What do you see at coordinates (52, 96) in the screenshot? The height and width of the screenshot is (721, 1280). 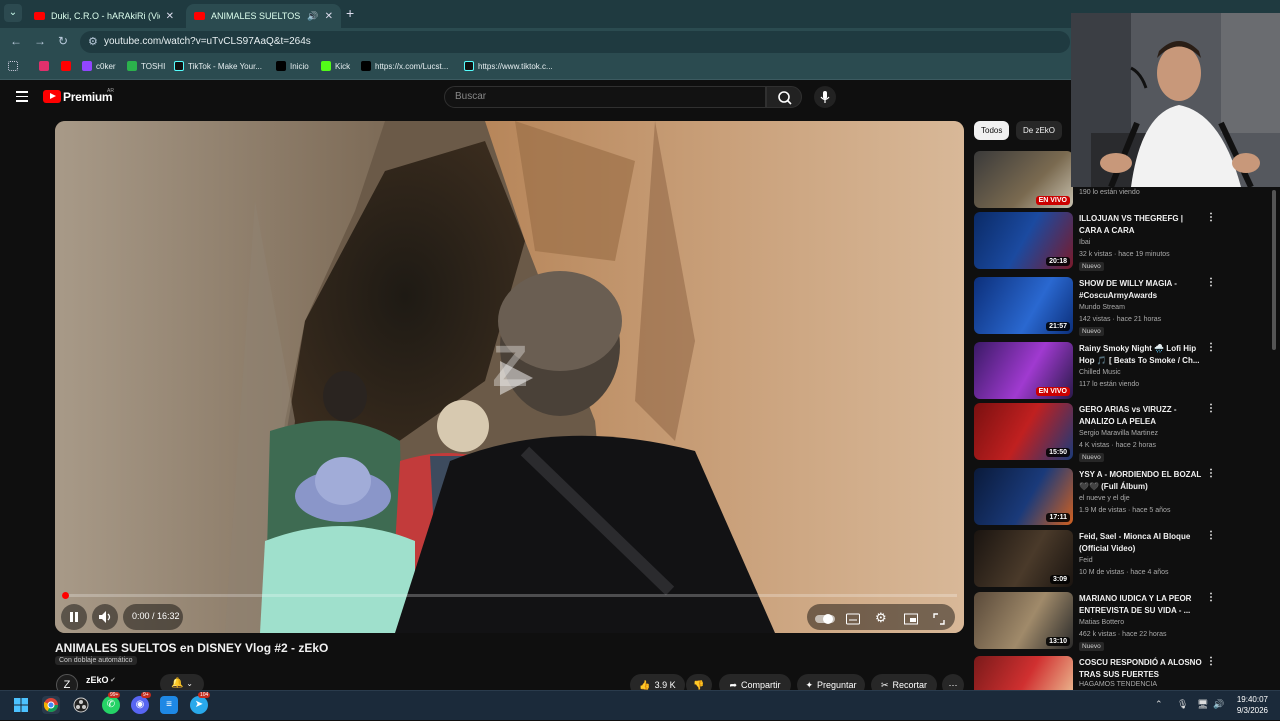 I see `youtube-logo-icon` at bounding box center [52, 96].